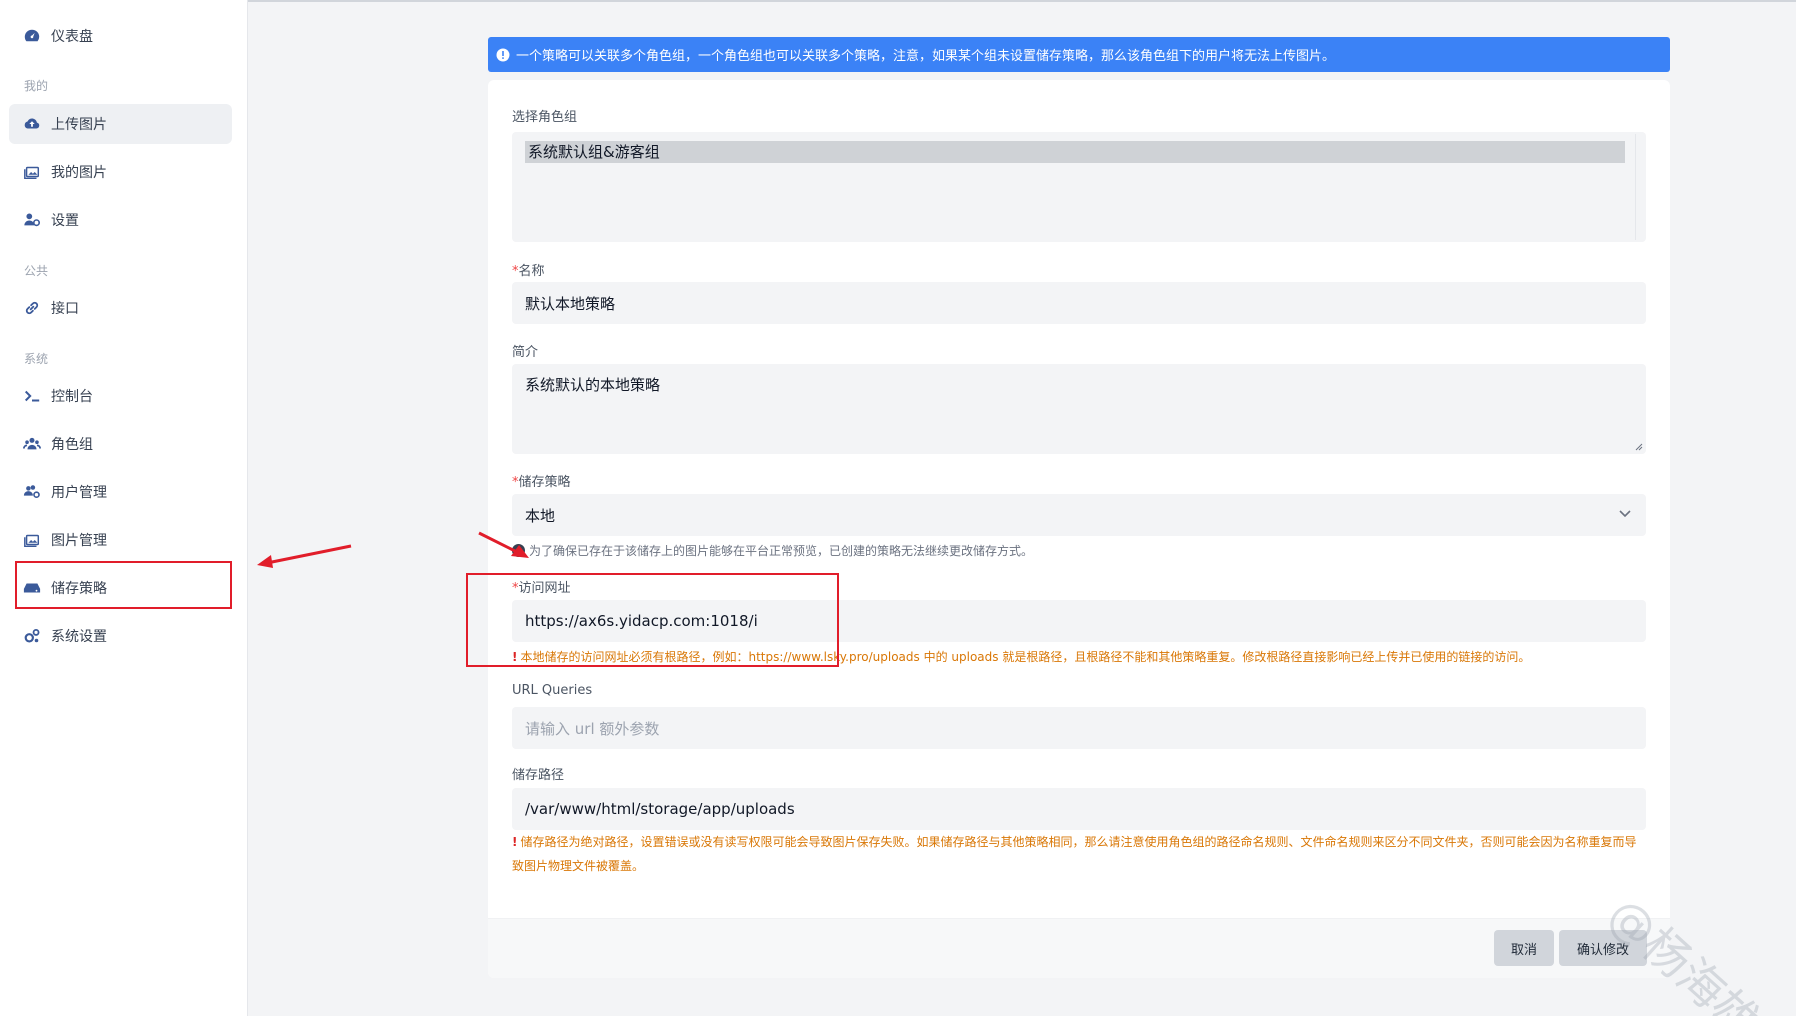 The height and width of the screenshot is (1016, 1796). Describe the element at coordinates (1524, 948) in the screenshot. I see `cancel-button: 取消` at that location.